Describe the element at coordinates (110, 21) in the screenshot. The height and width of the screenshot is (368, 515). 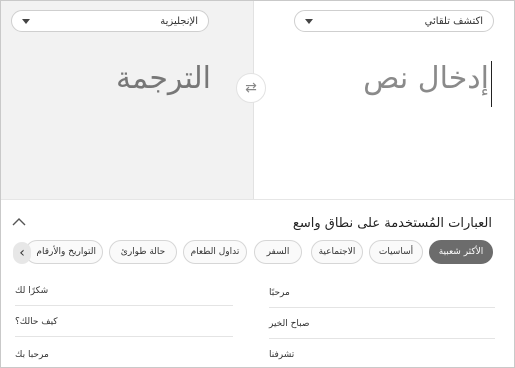
I see `target-language-select: الإنجليزية` at that location.